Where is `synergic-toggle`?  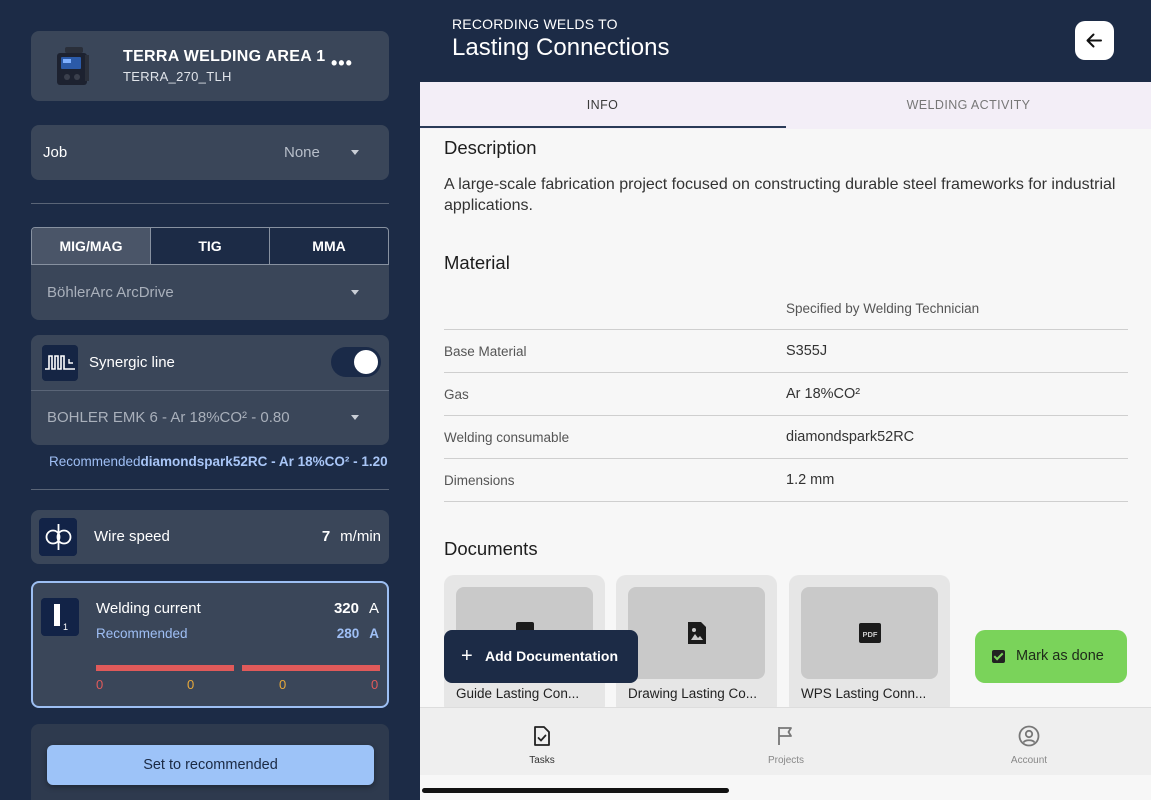
synergic-toggle is located at coordinates (356, 362).